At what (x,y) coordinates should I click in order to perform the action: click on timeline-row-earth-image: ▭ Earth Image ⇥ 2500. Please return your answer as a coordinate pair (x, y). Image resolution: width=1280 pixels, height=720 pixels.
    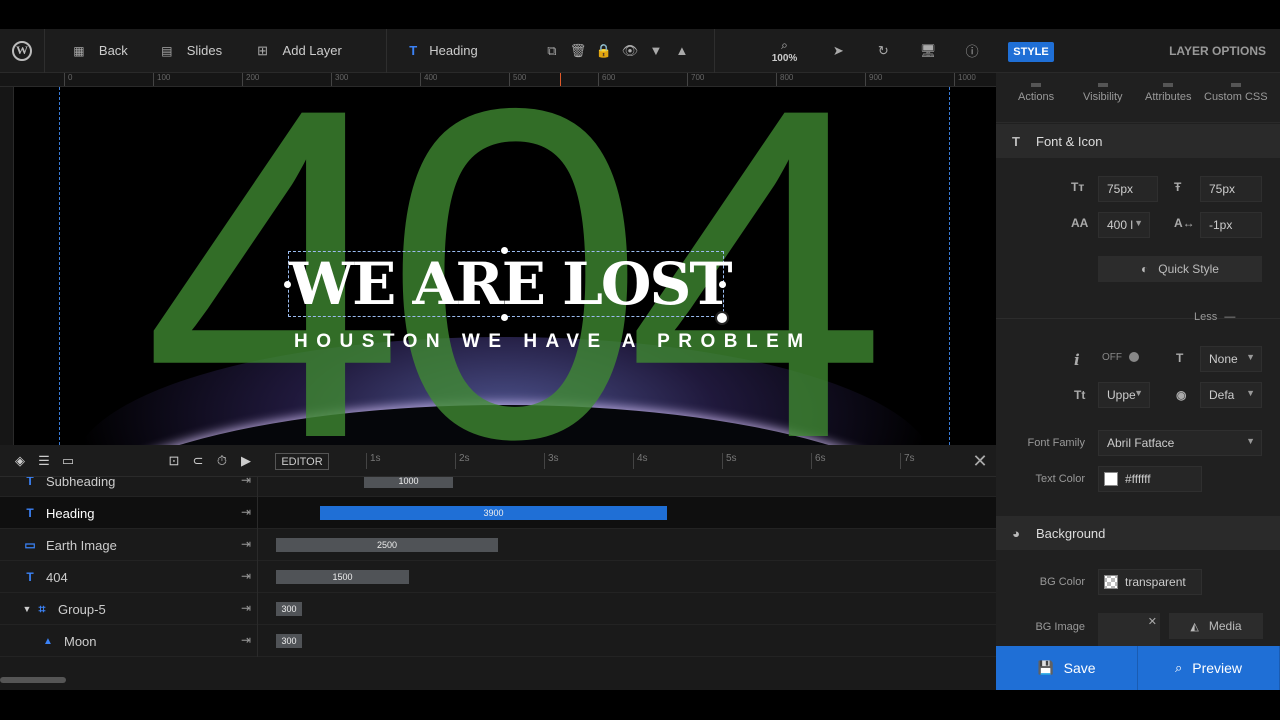
    Looking at the image, I should click on (498, 545).